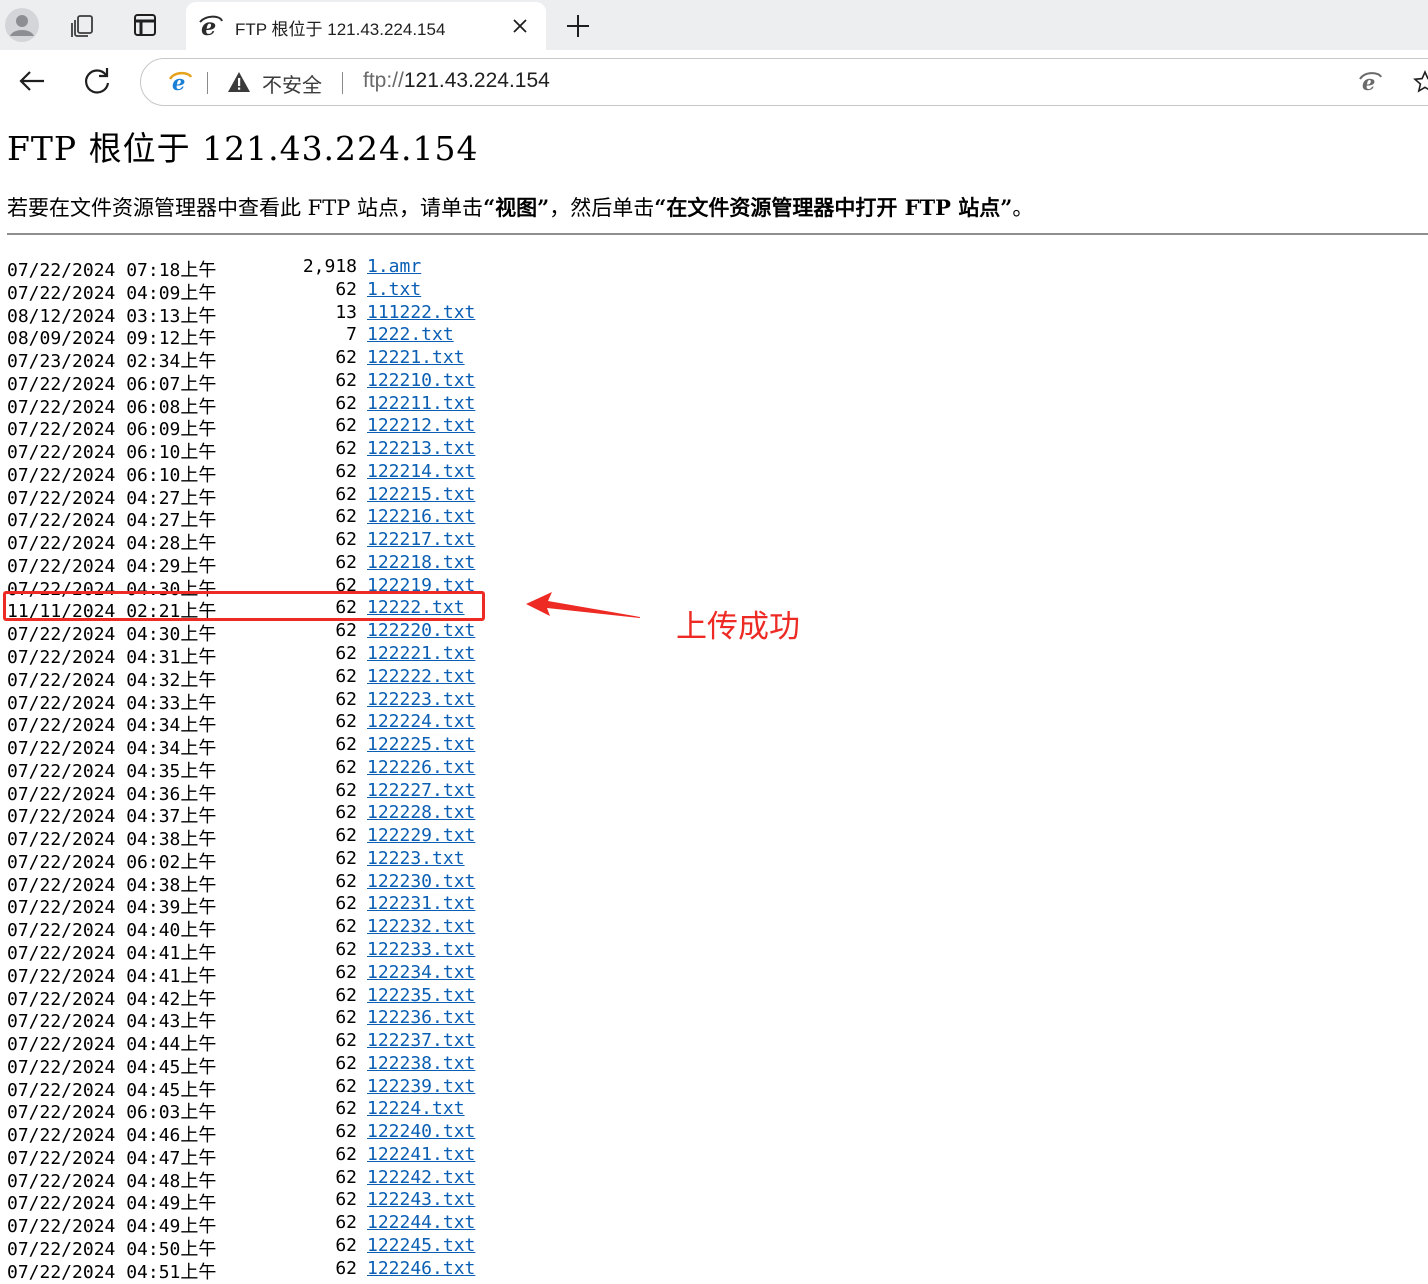  I want to click on highlight-box, so click(244, 606).